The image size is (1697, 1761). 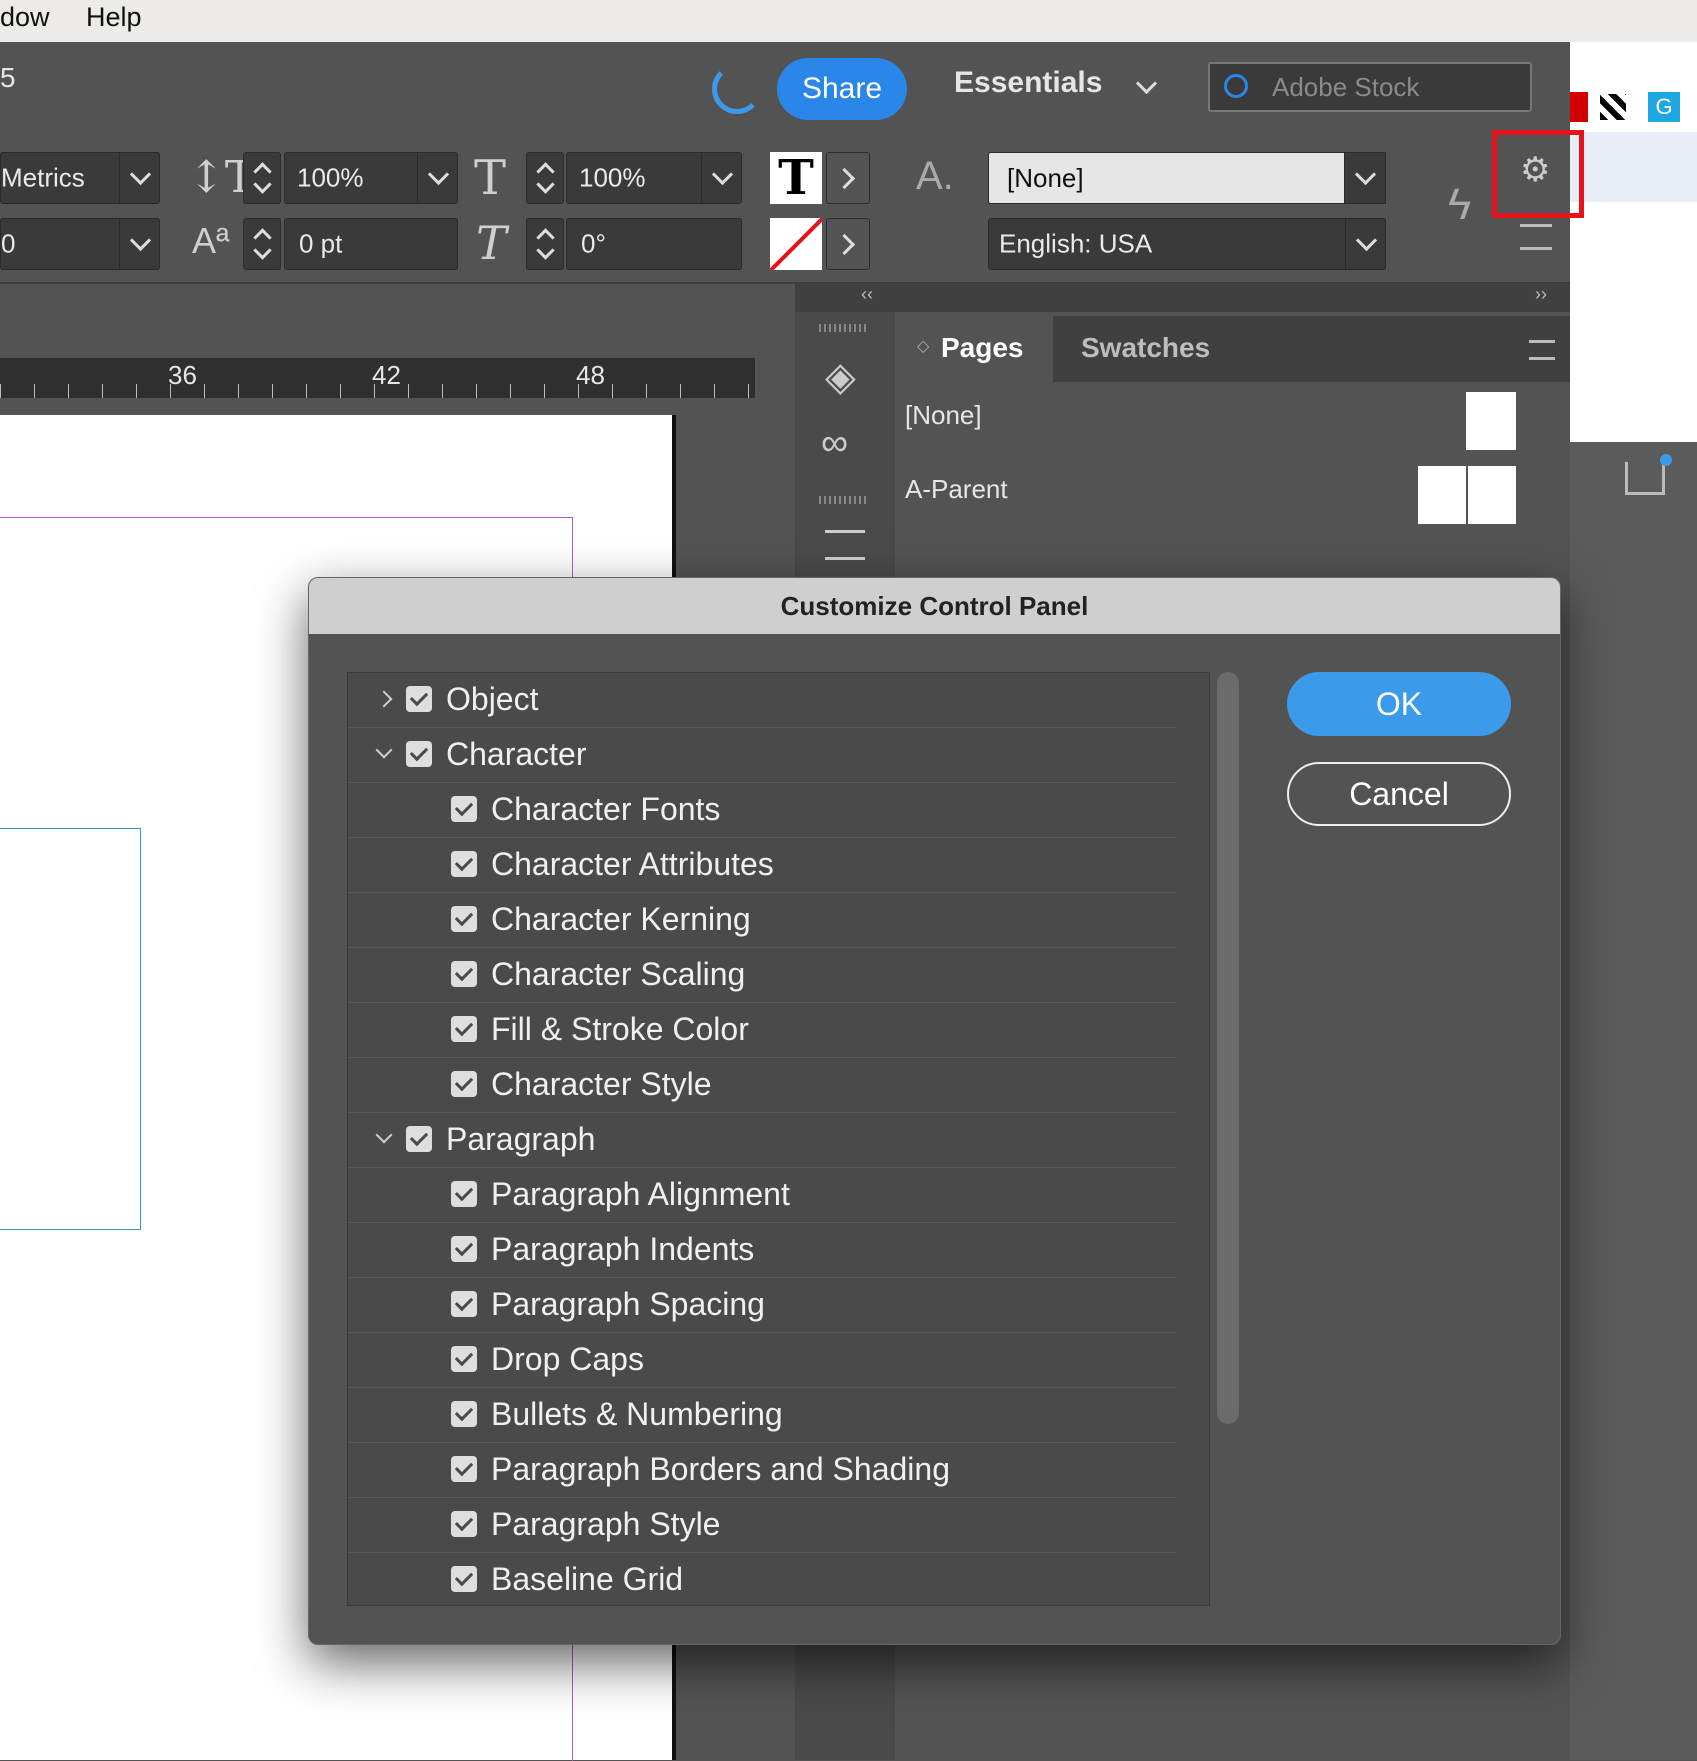 I want to click on baseline-shift-stepper, so click(x=262, y=244).